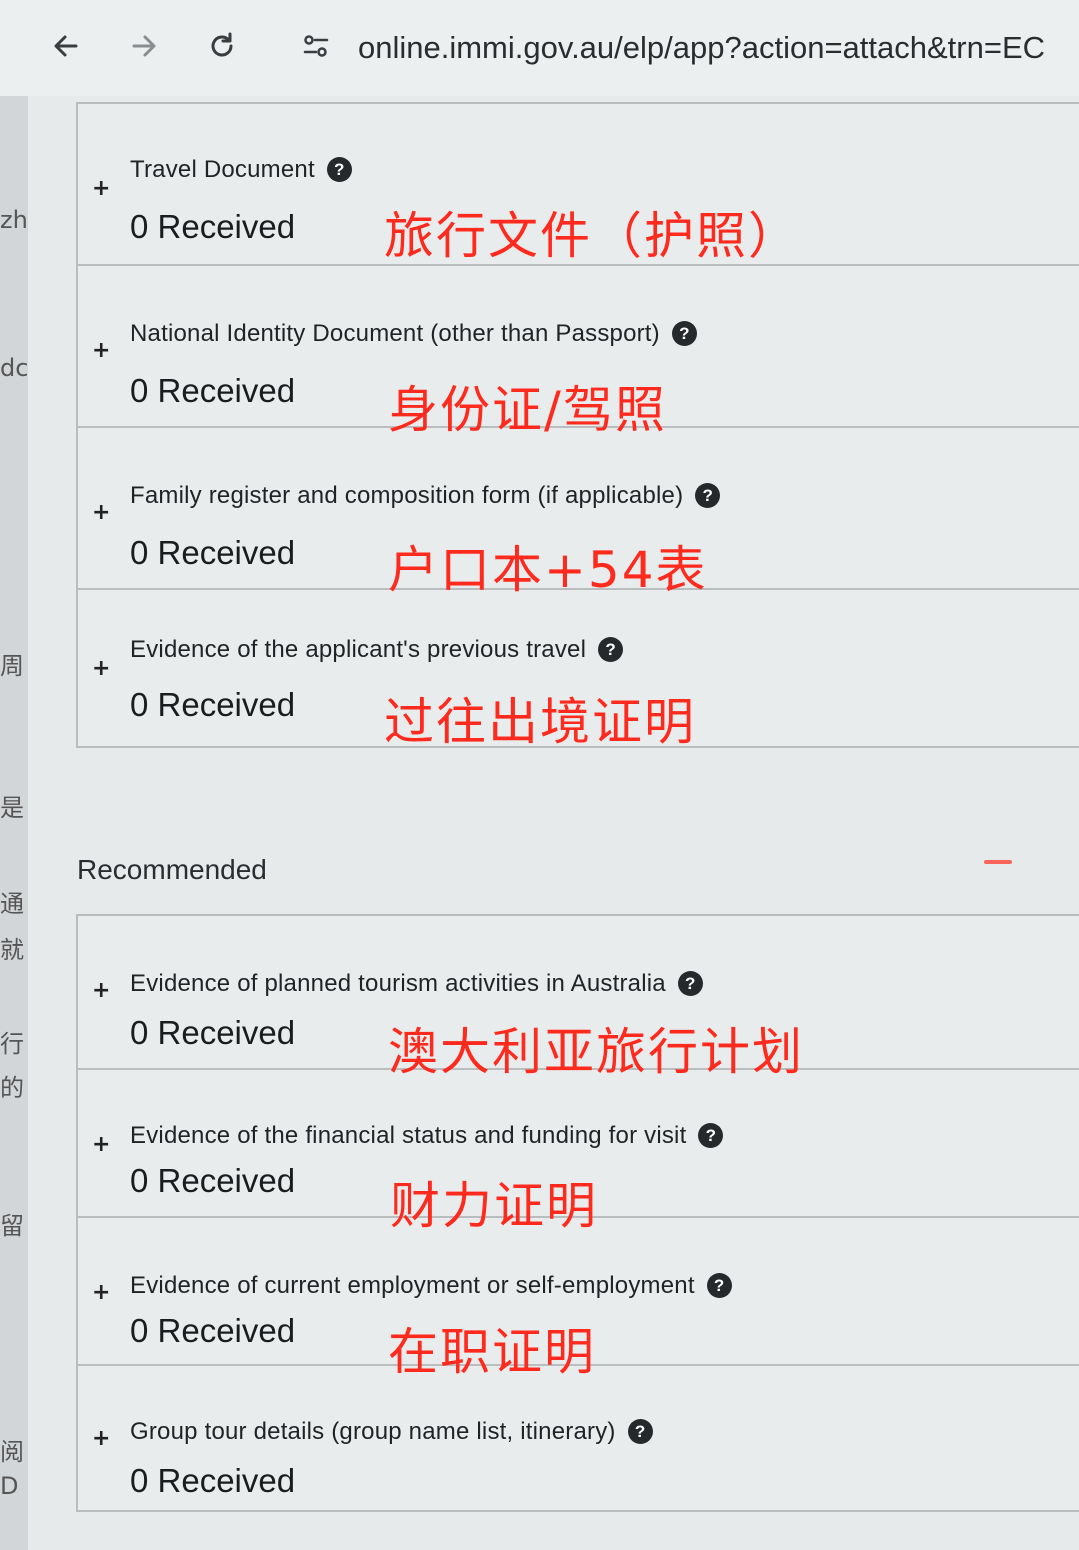 The height and width of the screenshot is (1550, 1079). What do you see at coordinates (14, 823) in the screenshot?
I see `background-window-edge: zh dc 周 是 通 就 行 的 留 阅 D` at bounding box center [14, 823].